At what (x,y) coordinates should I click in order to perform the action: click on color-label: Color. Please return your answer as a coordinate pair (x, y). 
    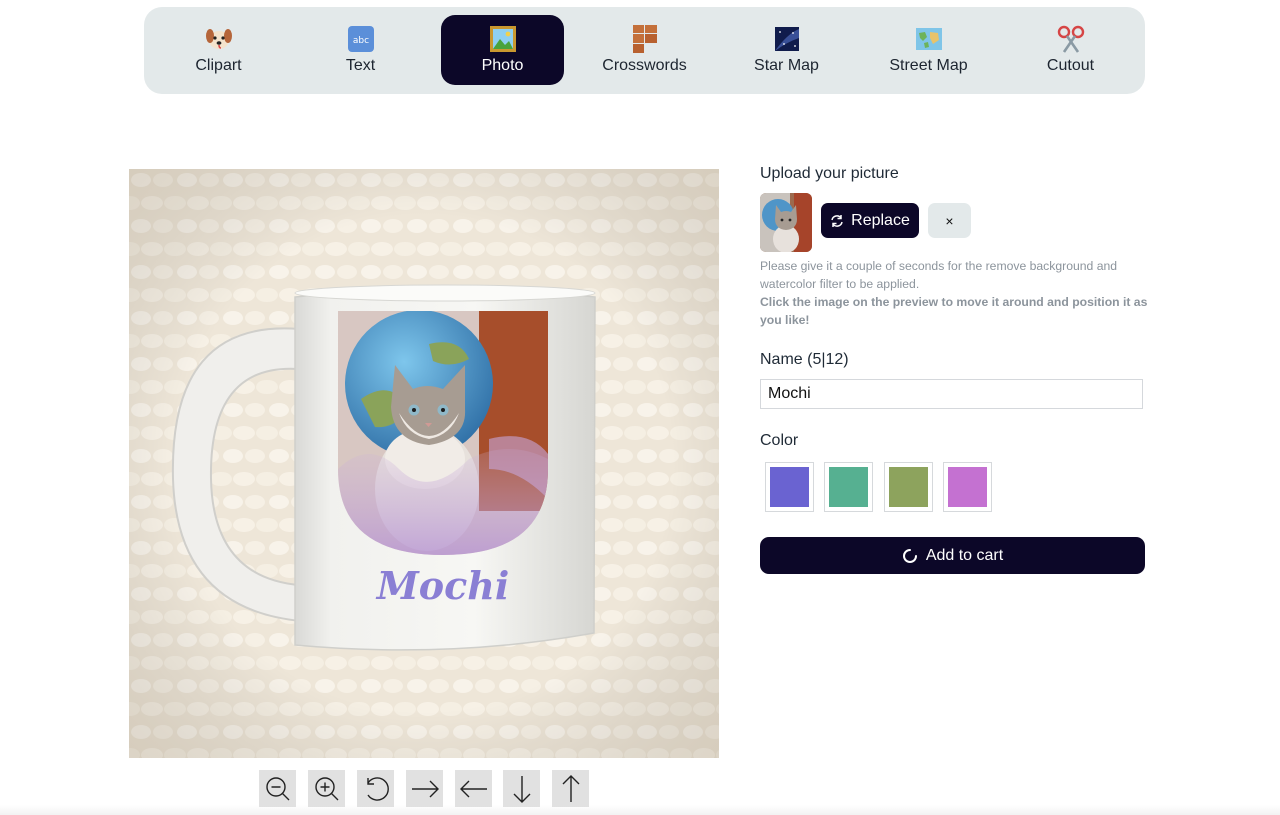
    Looking at the image, I should click on (779, 440).